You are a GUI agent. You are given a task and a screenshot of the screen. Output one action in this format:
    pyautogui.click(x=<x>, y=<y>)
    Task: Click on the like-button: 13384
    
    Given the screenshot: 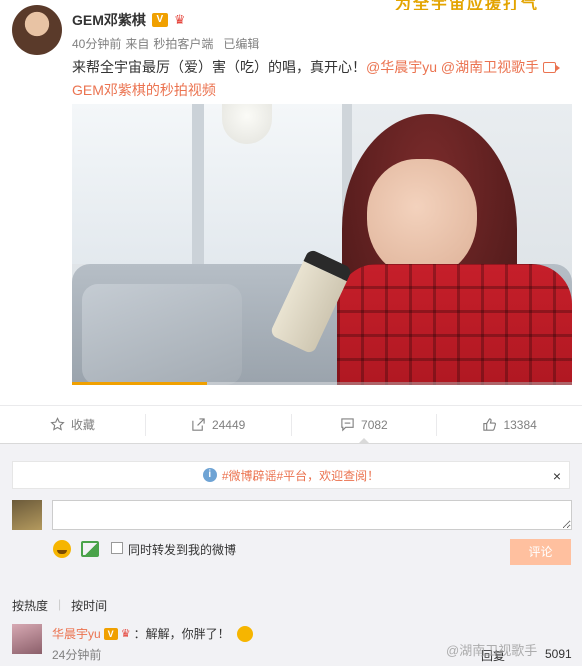 What is the action you would take?
    pyautogui.click(x=509, y=425)
    